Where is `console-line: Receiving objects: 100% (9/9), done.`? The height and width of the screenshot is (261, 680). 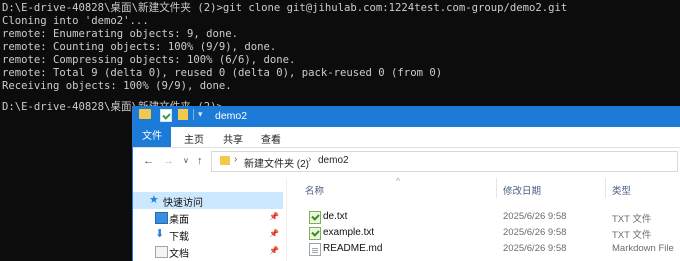
console-line: Receiving objects: 100% (9/9), done. is located at coordinates (117, 86).